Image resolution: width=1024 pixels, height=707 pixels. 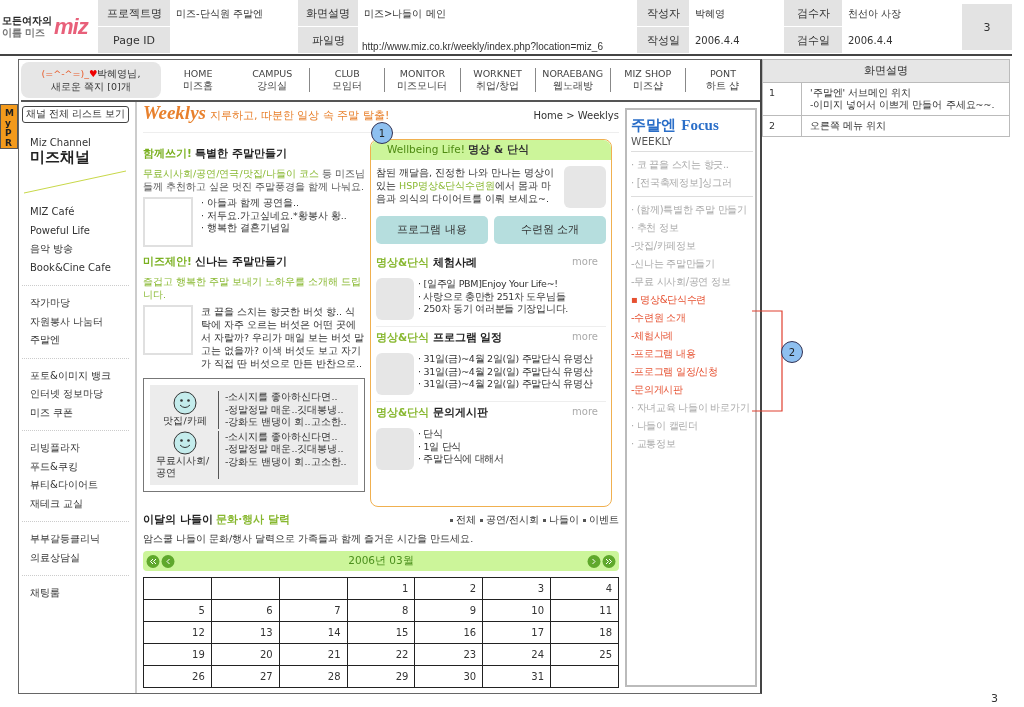 What do you see at coordinates (334, 676) in the screenshot?
I see `calendar-day: 28` at bounding box center [334, 676].